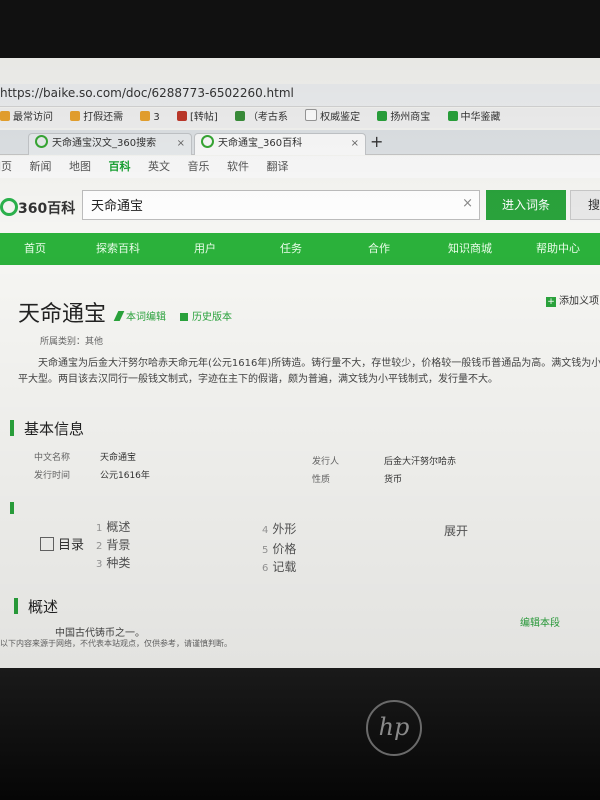 The height and width of the screenshot is (800, 600). What do you see at coordinates (321, 480) in the screenshot?
I see `info-key: 性质` at bounding box center [321, 480].